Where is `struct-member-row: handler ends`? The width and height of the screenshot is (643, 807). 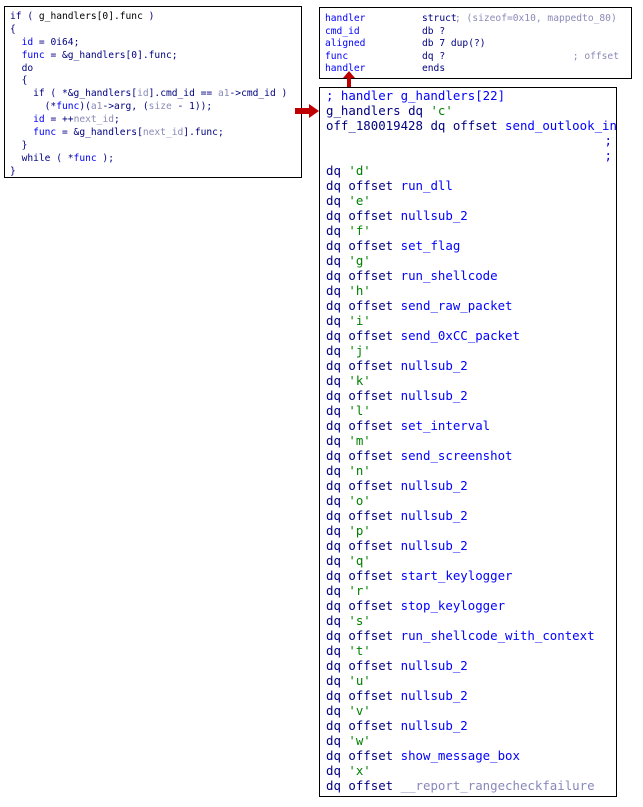 struct-member-row: handler ends is located at coordinates (478, 69).